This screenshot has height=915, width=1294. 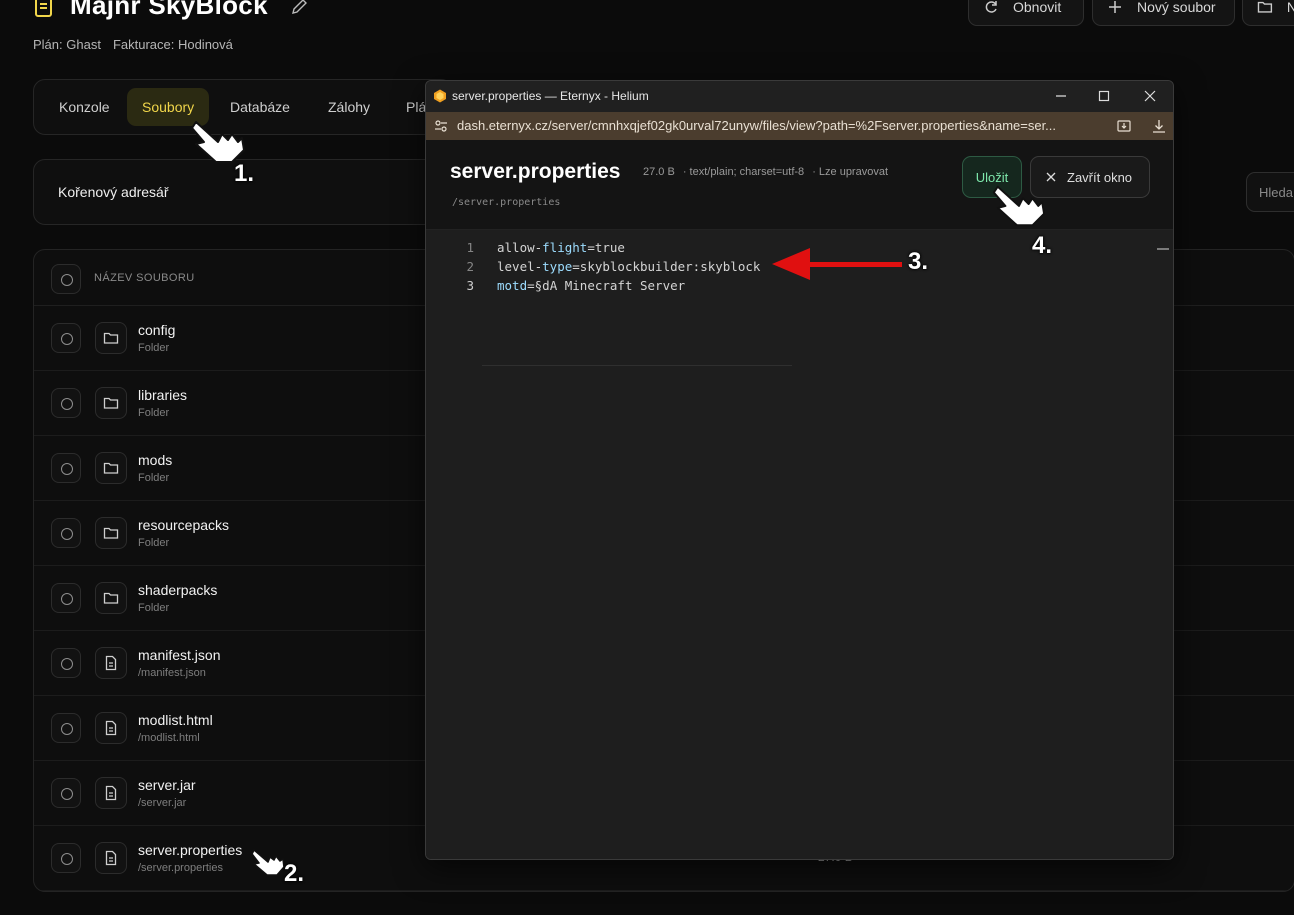 What do you see at coordinates (520, 247) in the screenshot?
I see `property-key-prefix: allow-` at bounding box center [520, 247].